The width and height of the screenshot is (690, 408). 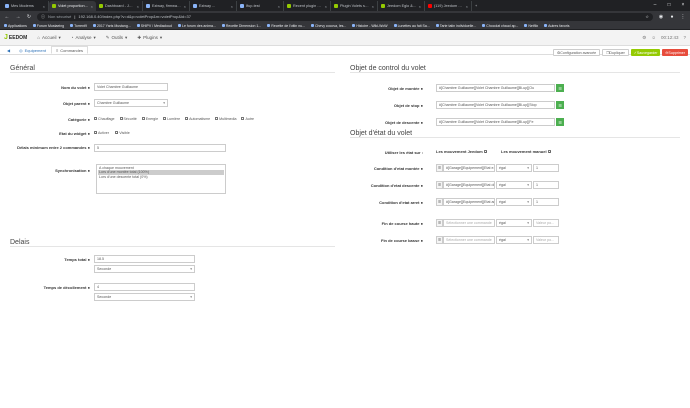 What do you see at coordinates (684, 37) in the screenshot?
I see `help-icon: ?` at bounding box center [684, 37].